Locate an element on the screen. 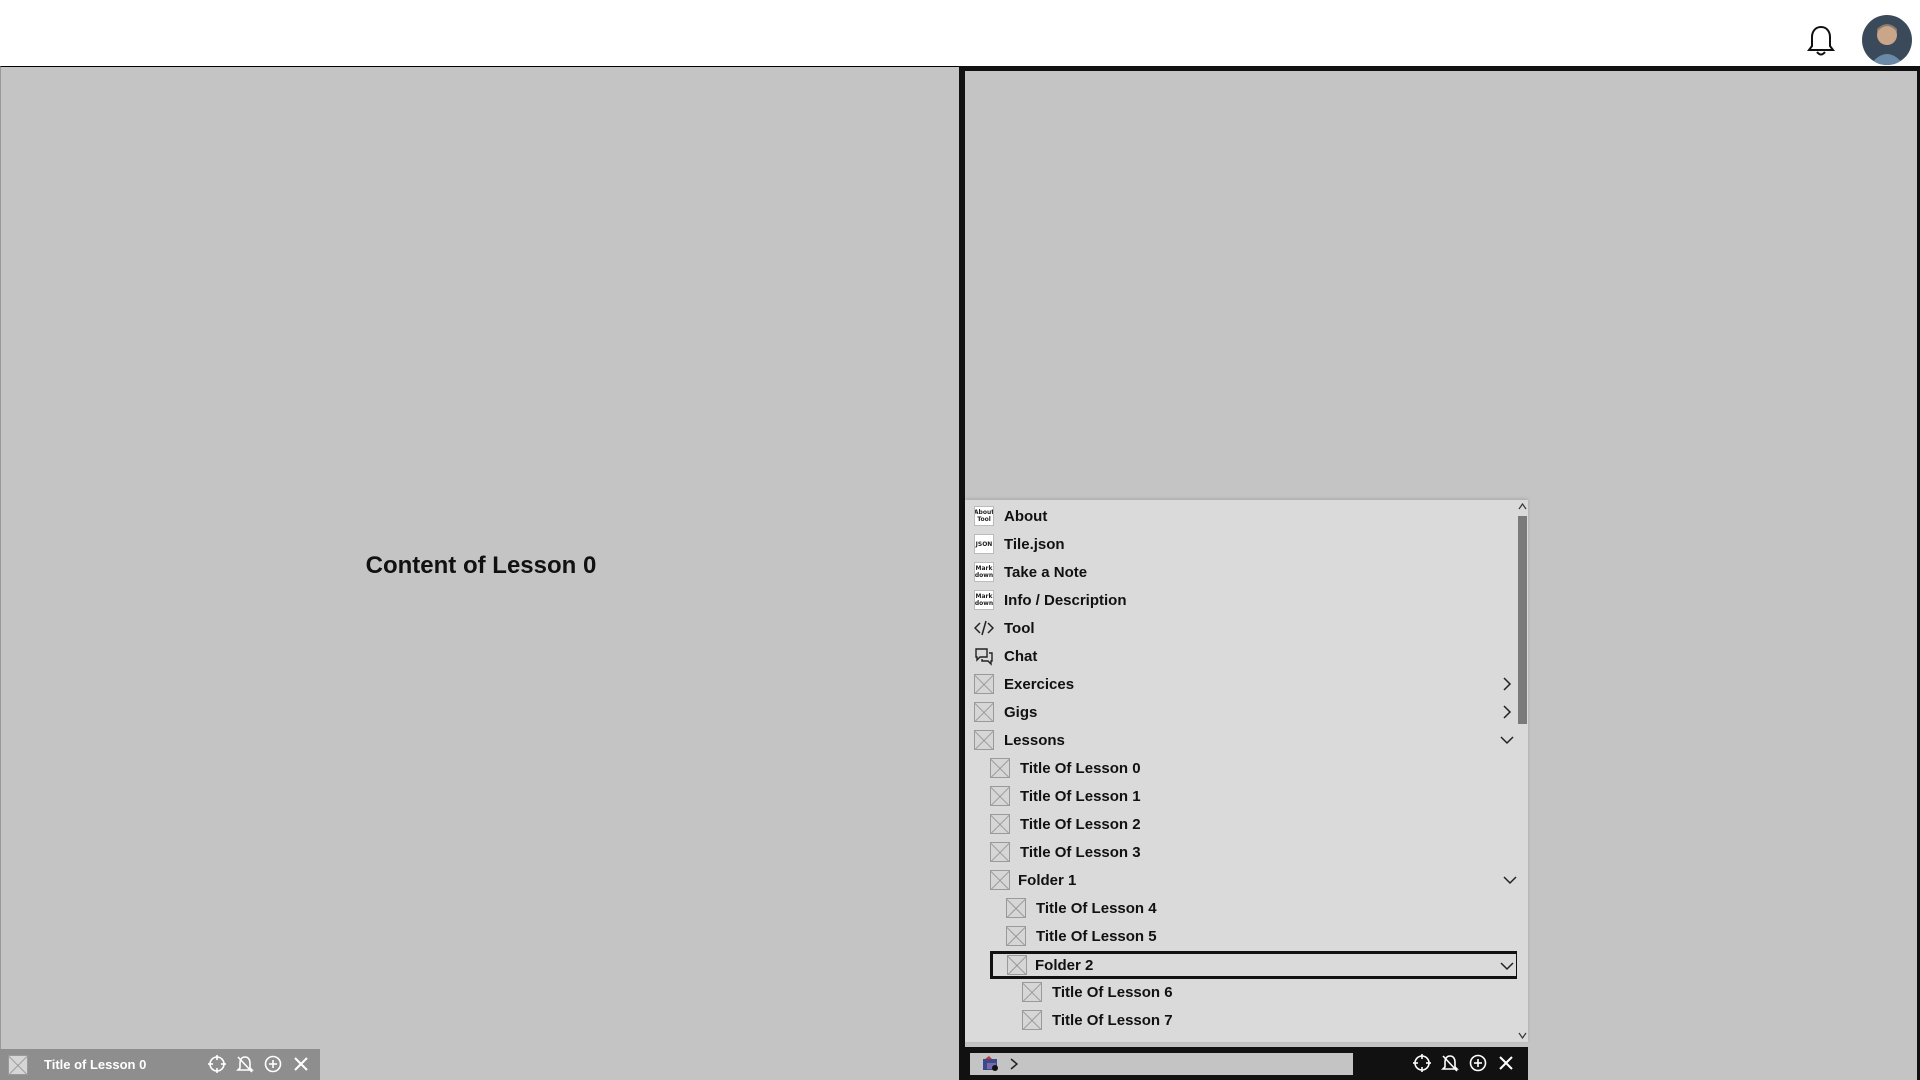  menu-item-lesson-6: Title Of Lesson 6 is located at coordinates (1097, 992).